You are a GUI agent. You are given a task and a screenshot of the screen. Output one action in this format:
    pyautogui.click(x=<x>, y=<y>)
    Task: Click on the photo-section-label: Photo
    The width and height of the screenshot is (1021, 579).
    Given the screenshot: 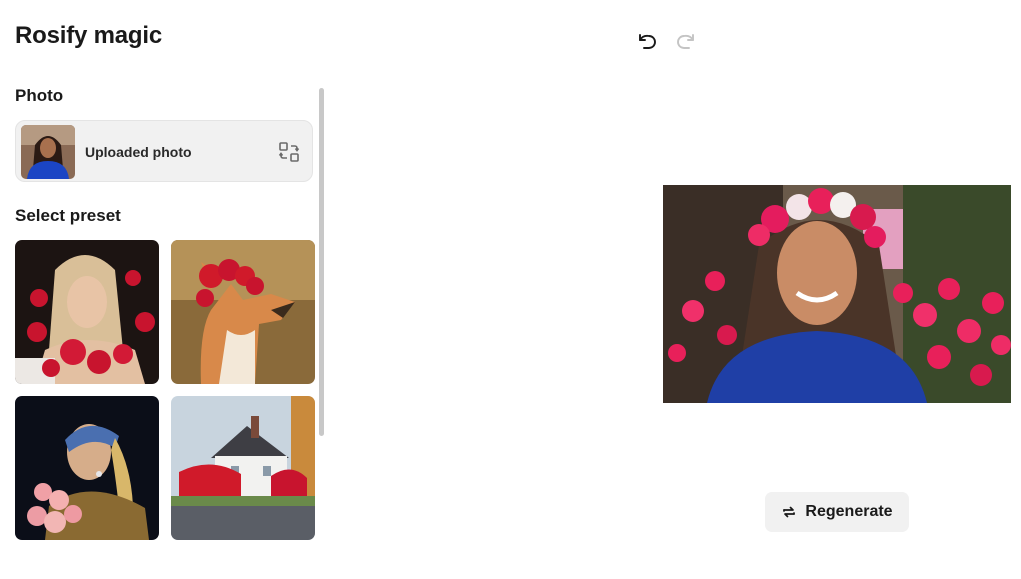 What is the action you would take?
    pyautogui.click(x=39, y=95)
    